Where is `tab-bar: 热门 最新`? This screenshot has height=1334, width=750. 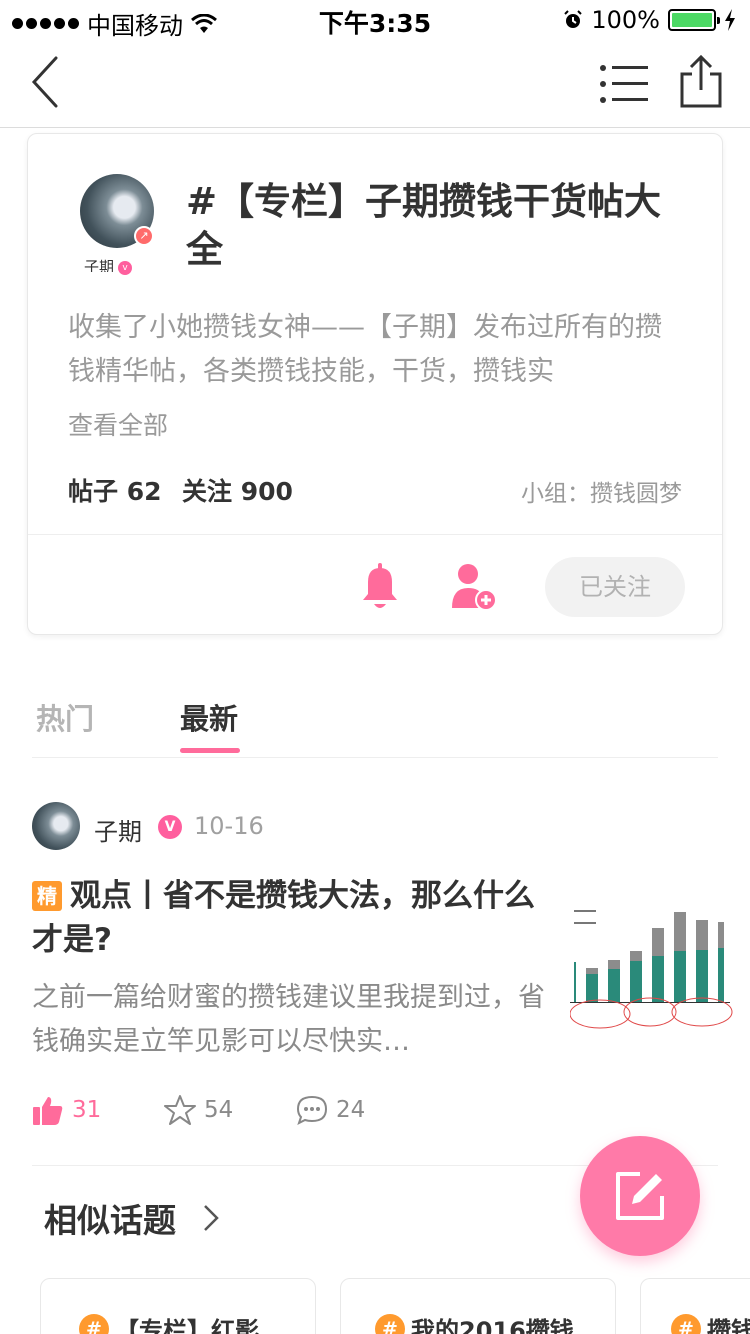 tab-bar: 热门 最新 is located at coordinates (375, 727).